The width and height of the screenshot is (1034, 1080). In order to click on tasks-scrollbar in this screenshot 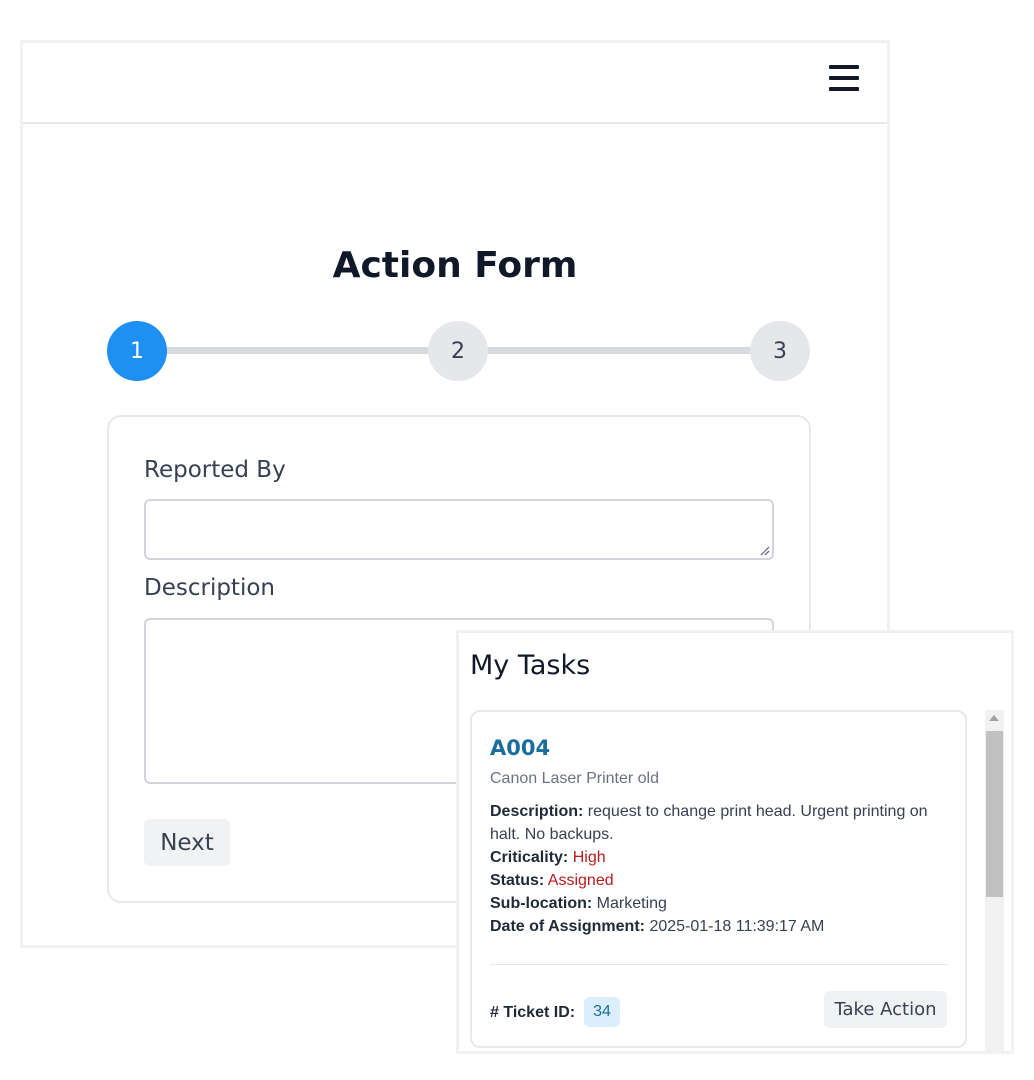, I will do `click(994, 881)`.